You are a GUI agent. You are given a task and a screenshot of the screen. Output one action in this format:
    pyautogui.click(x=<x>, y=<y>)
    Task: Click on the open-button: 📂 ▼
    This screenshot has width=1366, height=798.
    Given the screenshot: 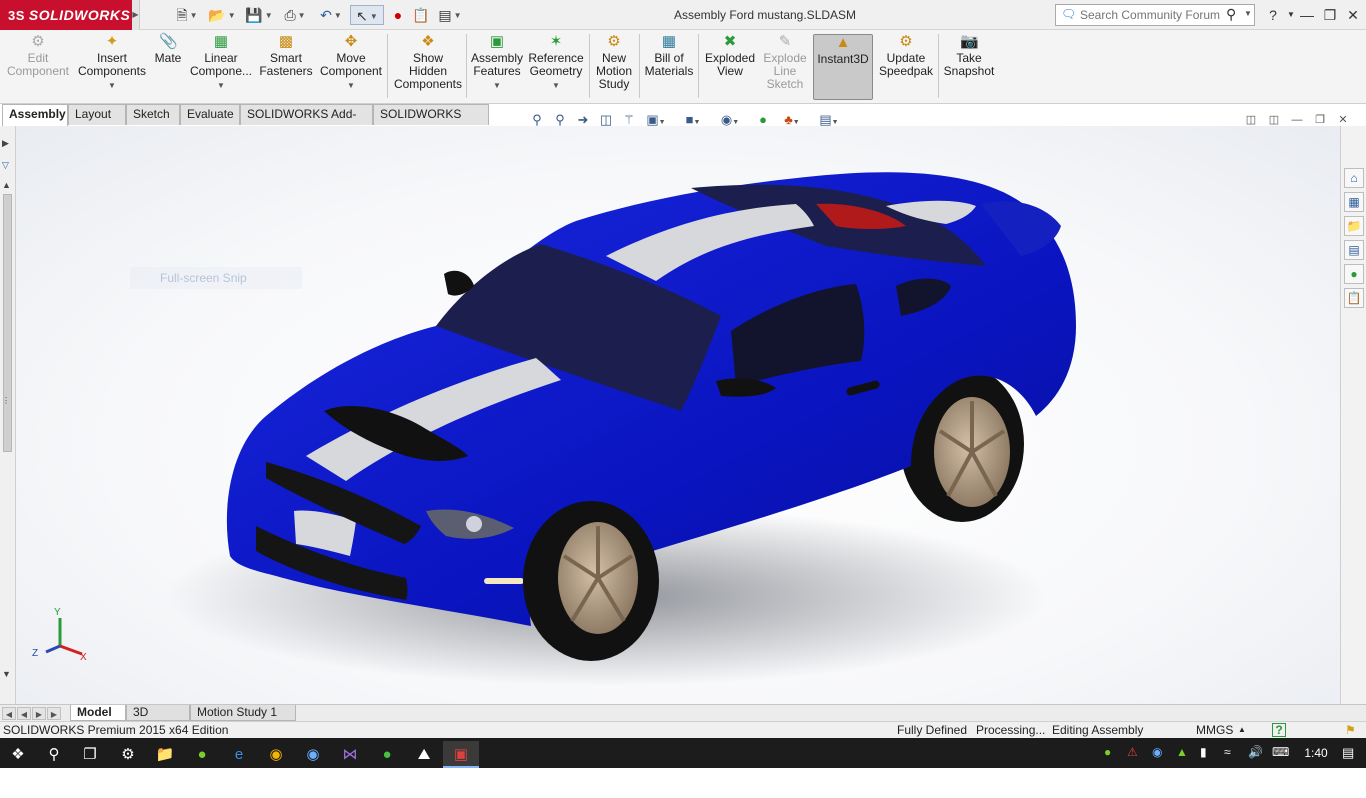 What is the action you would take?
    pyautogui.click(x=222, y=15)
    